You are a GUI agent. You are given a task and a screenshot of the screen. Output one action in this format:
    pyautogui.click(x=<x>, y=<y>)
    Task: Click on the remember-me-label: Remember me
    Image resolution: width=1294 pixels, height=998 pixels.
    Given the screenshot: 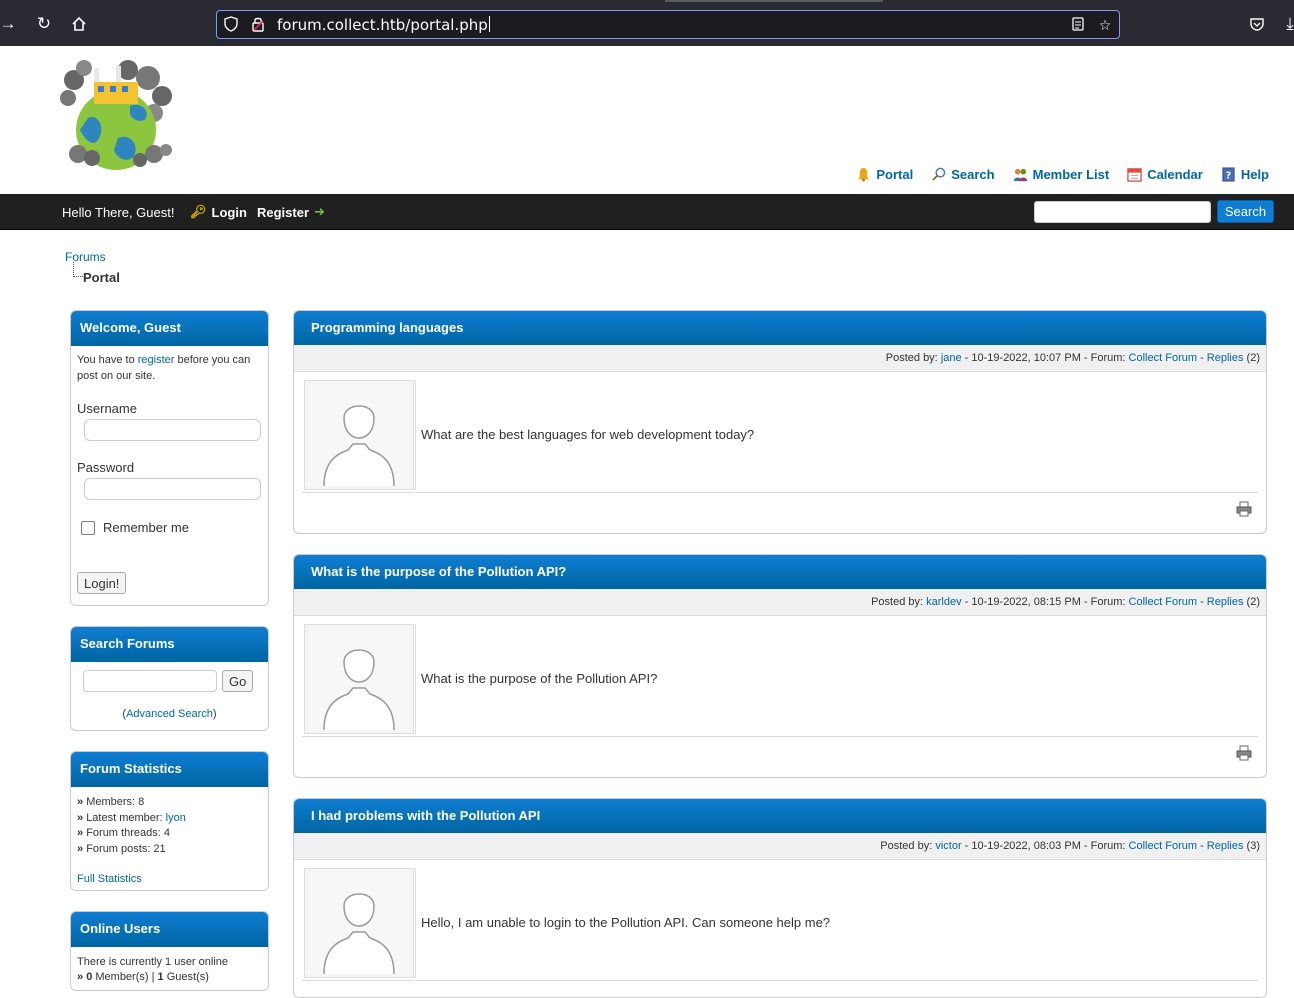 What is the action you would take?
    pyautogui.click(x=146, y=527)
    